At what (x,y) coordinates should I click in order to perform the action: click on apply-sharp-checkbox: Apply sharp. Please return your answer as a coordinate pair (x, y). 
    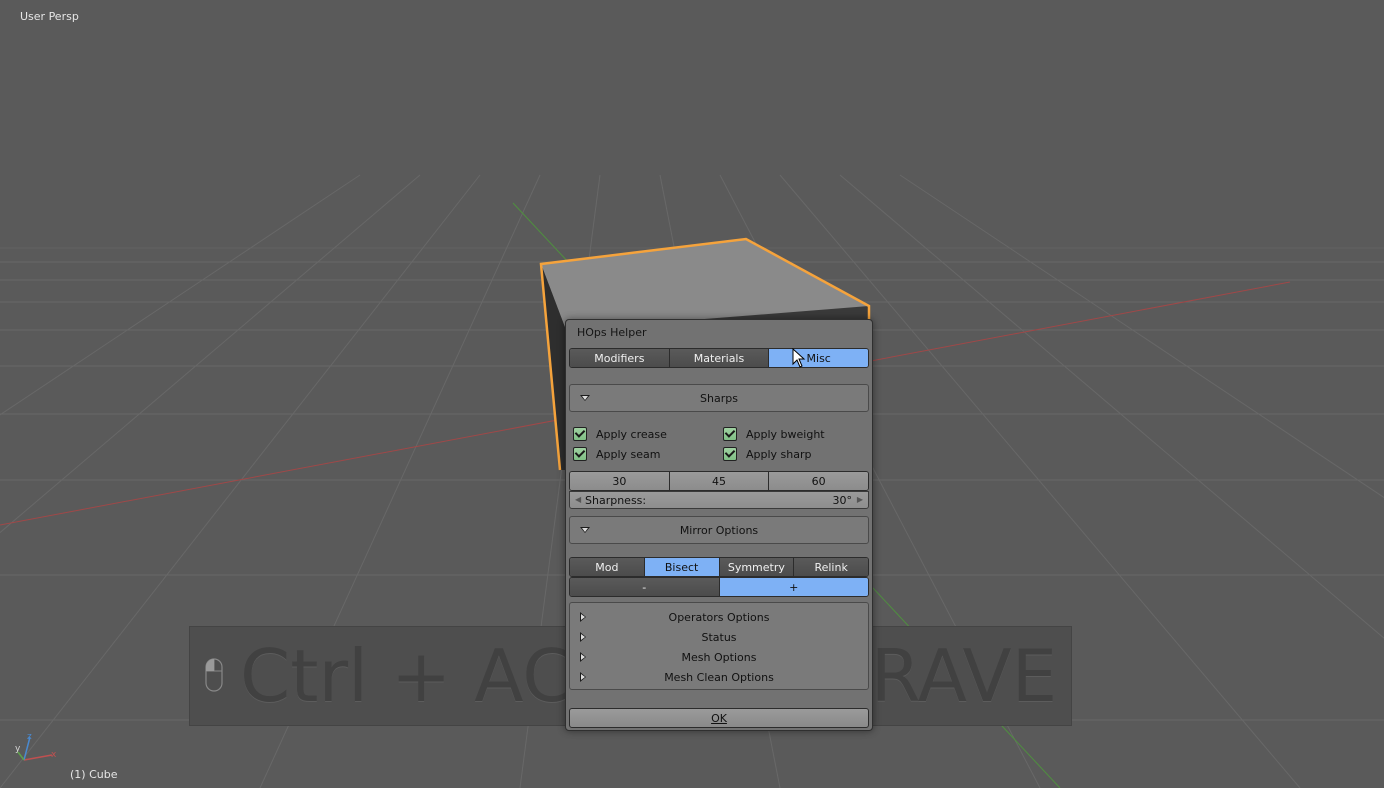
    Looking at the image, I should click on (767, 454).